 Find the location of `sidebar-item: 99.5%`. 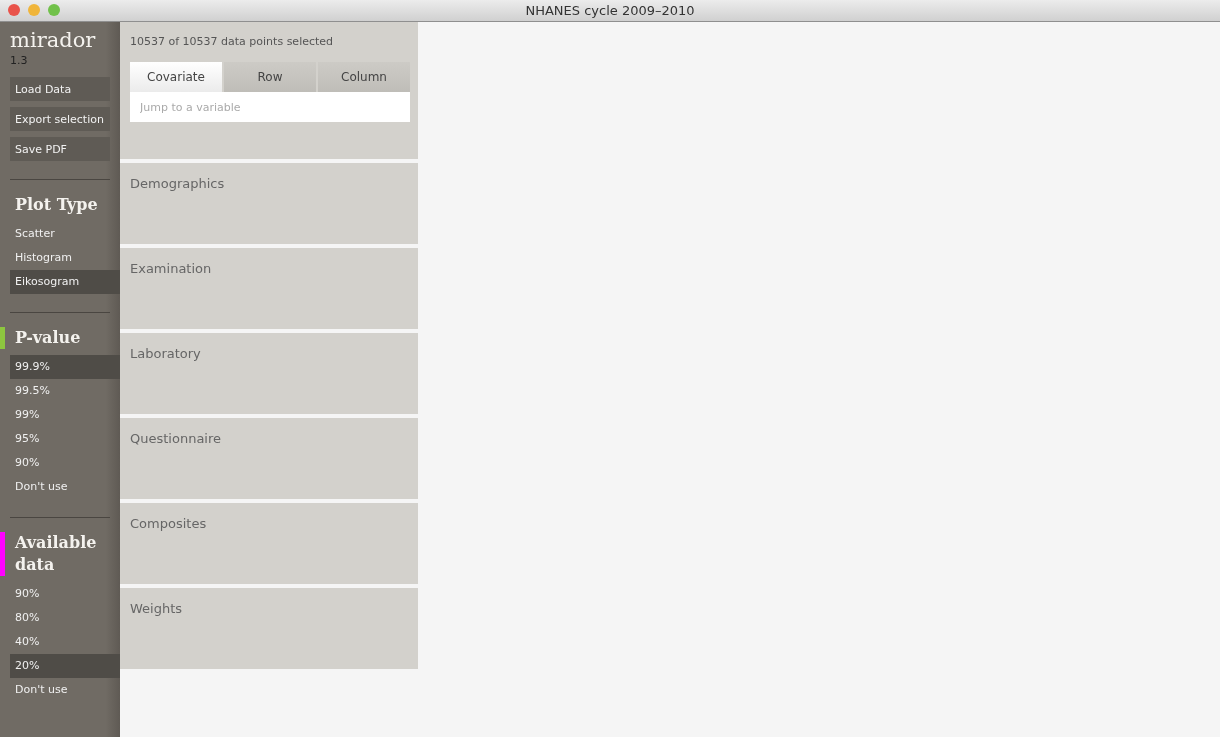

sidebar-item: 99.5% is located at coordinates (65, 391).